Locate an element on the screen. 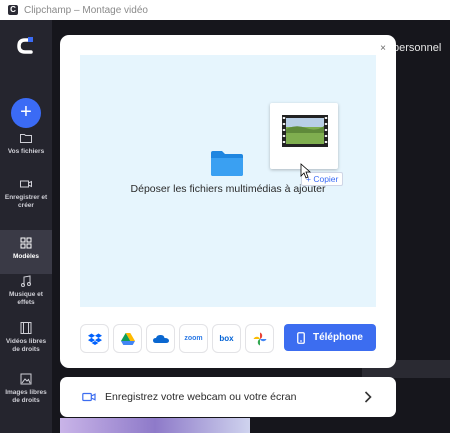 Image resolution: width=450 pixels, height=433 pixels. video-file-icon is located at coordinates (305, 131).